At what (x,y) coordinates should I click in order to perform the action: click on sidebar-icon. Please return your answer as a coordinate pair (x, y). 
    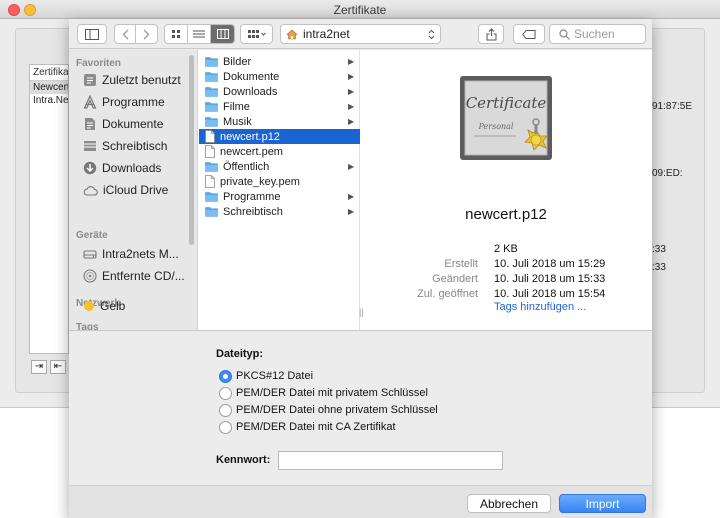
    Looking at the image, I should click on (92, 34).